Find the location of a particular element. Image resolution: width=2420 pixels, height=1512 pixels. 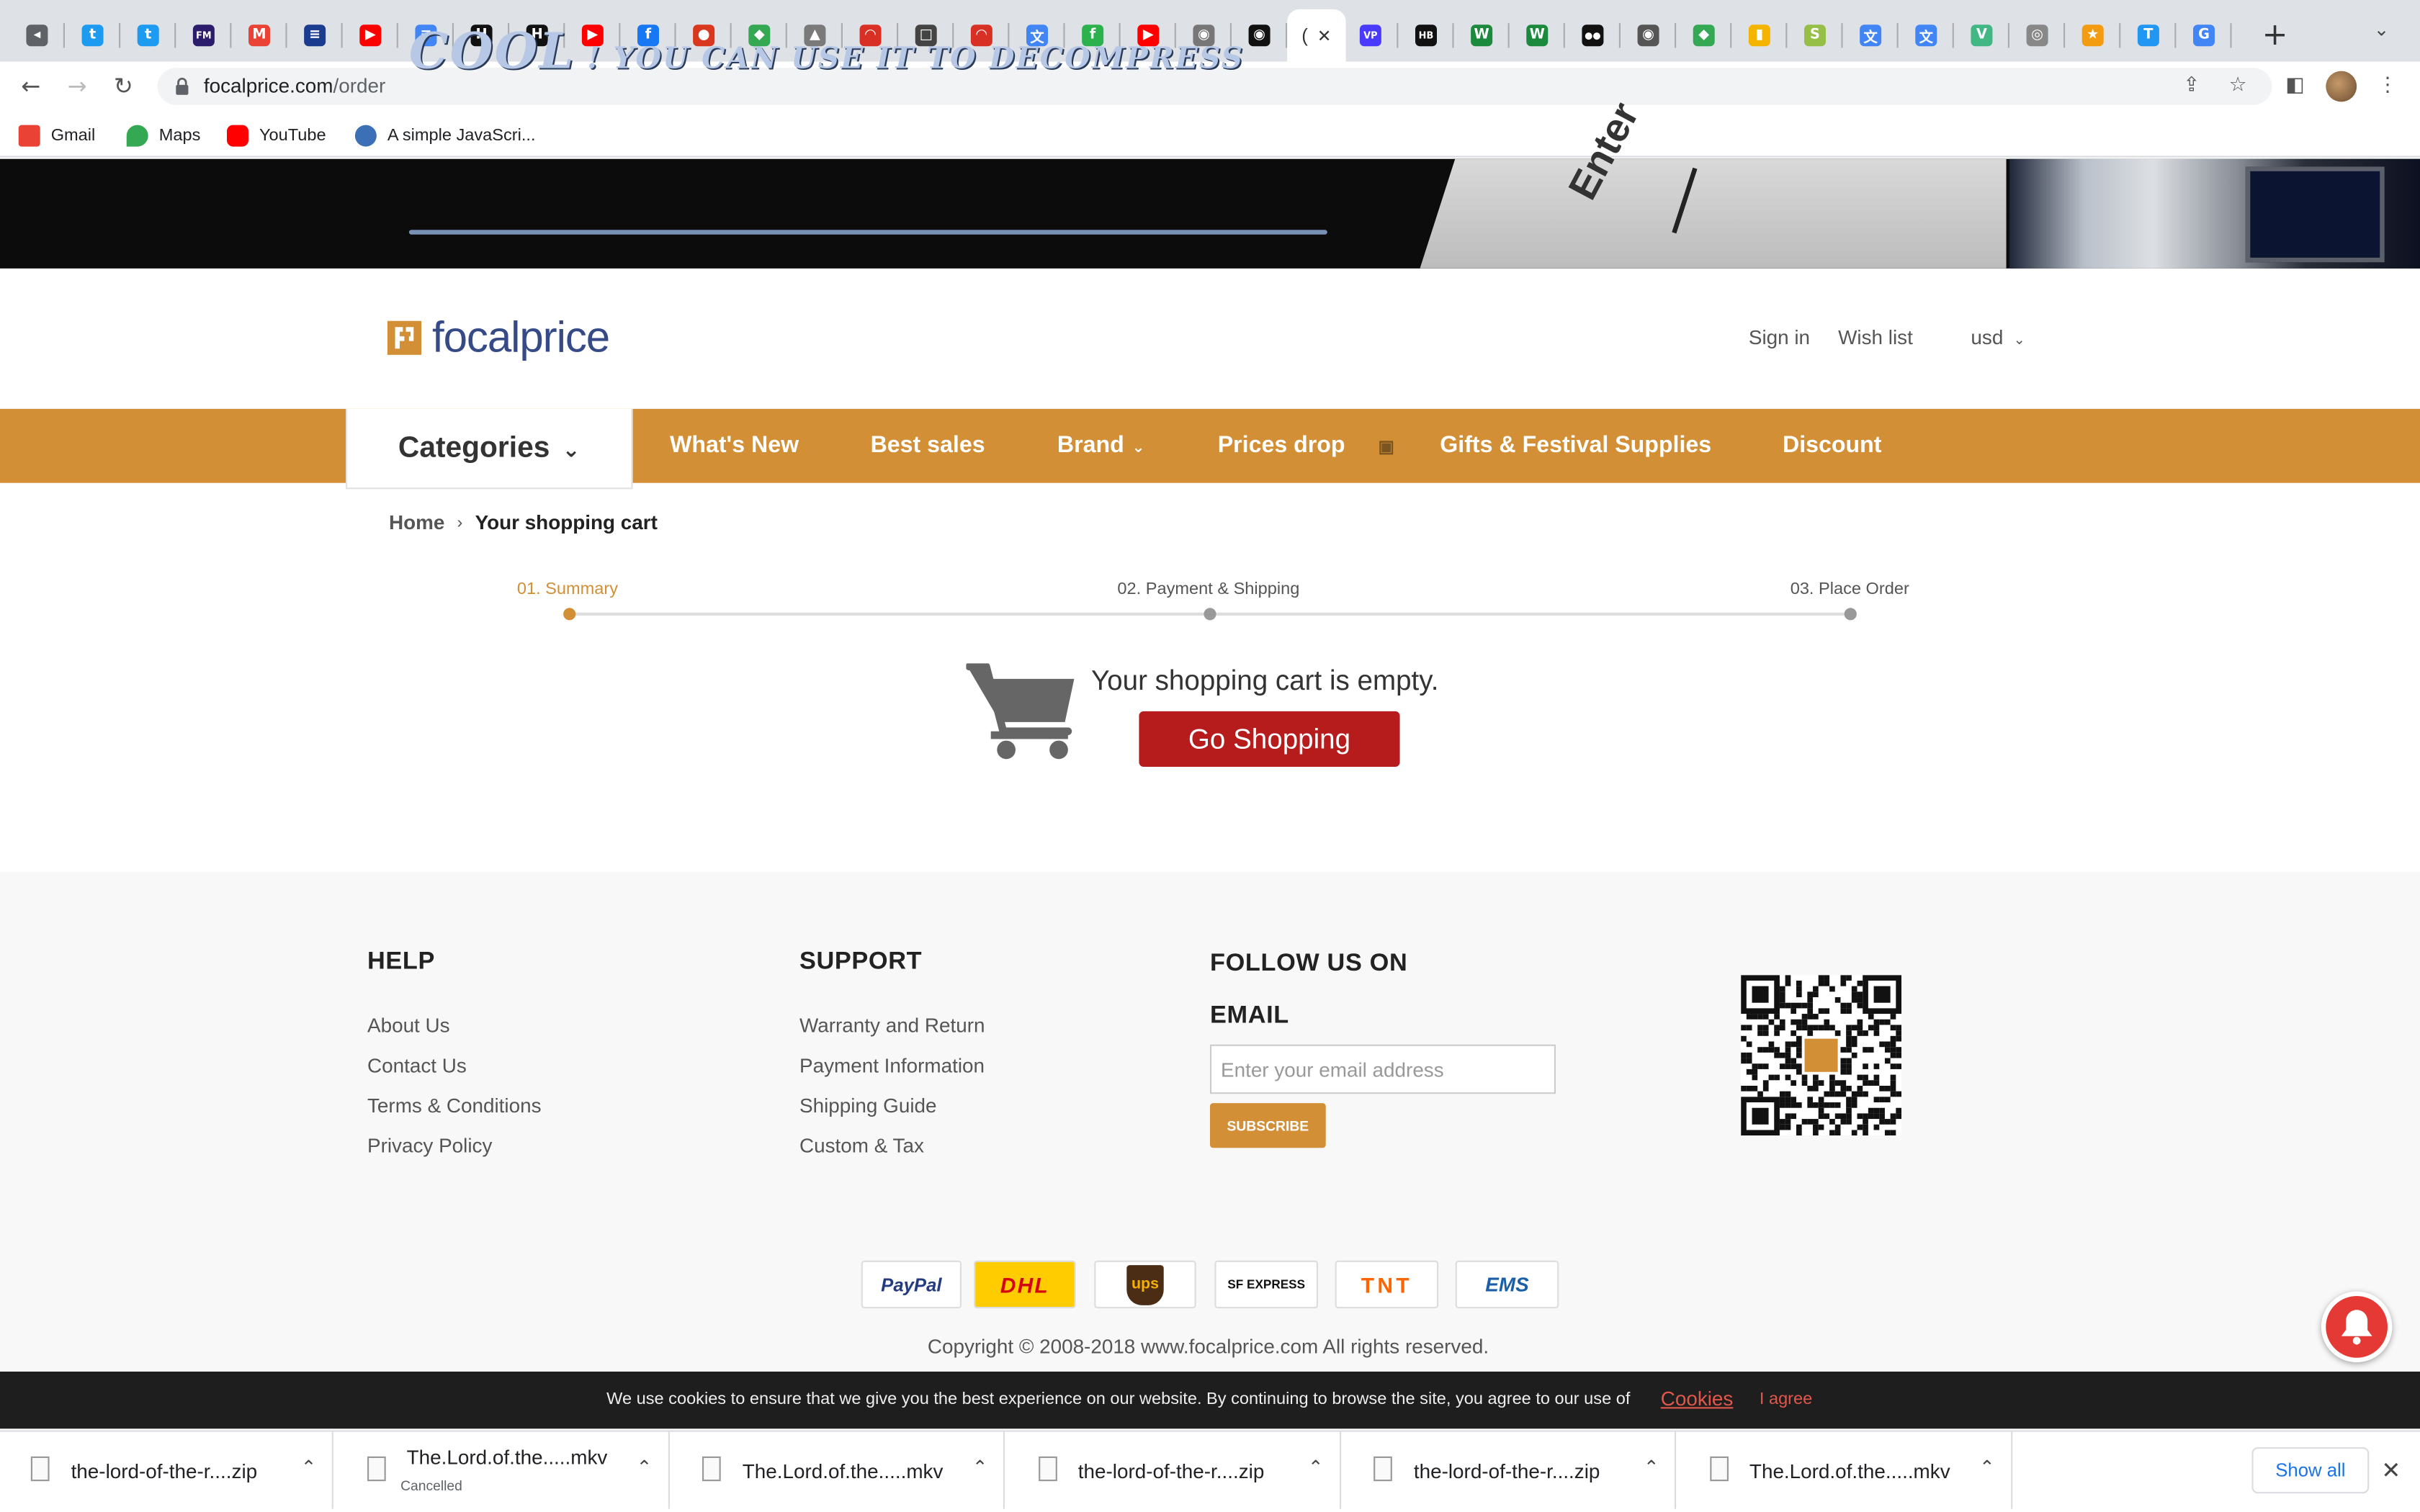

browser-tab: HB is located at coordinates (1426, 35).